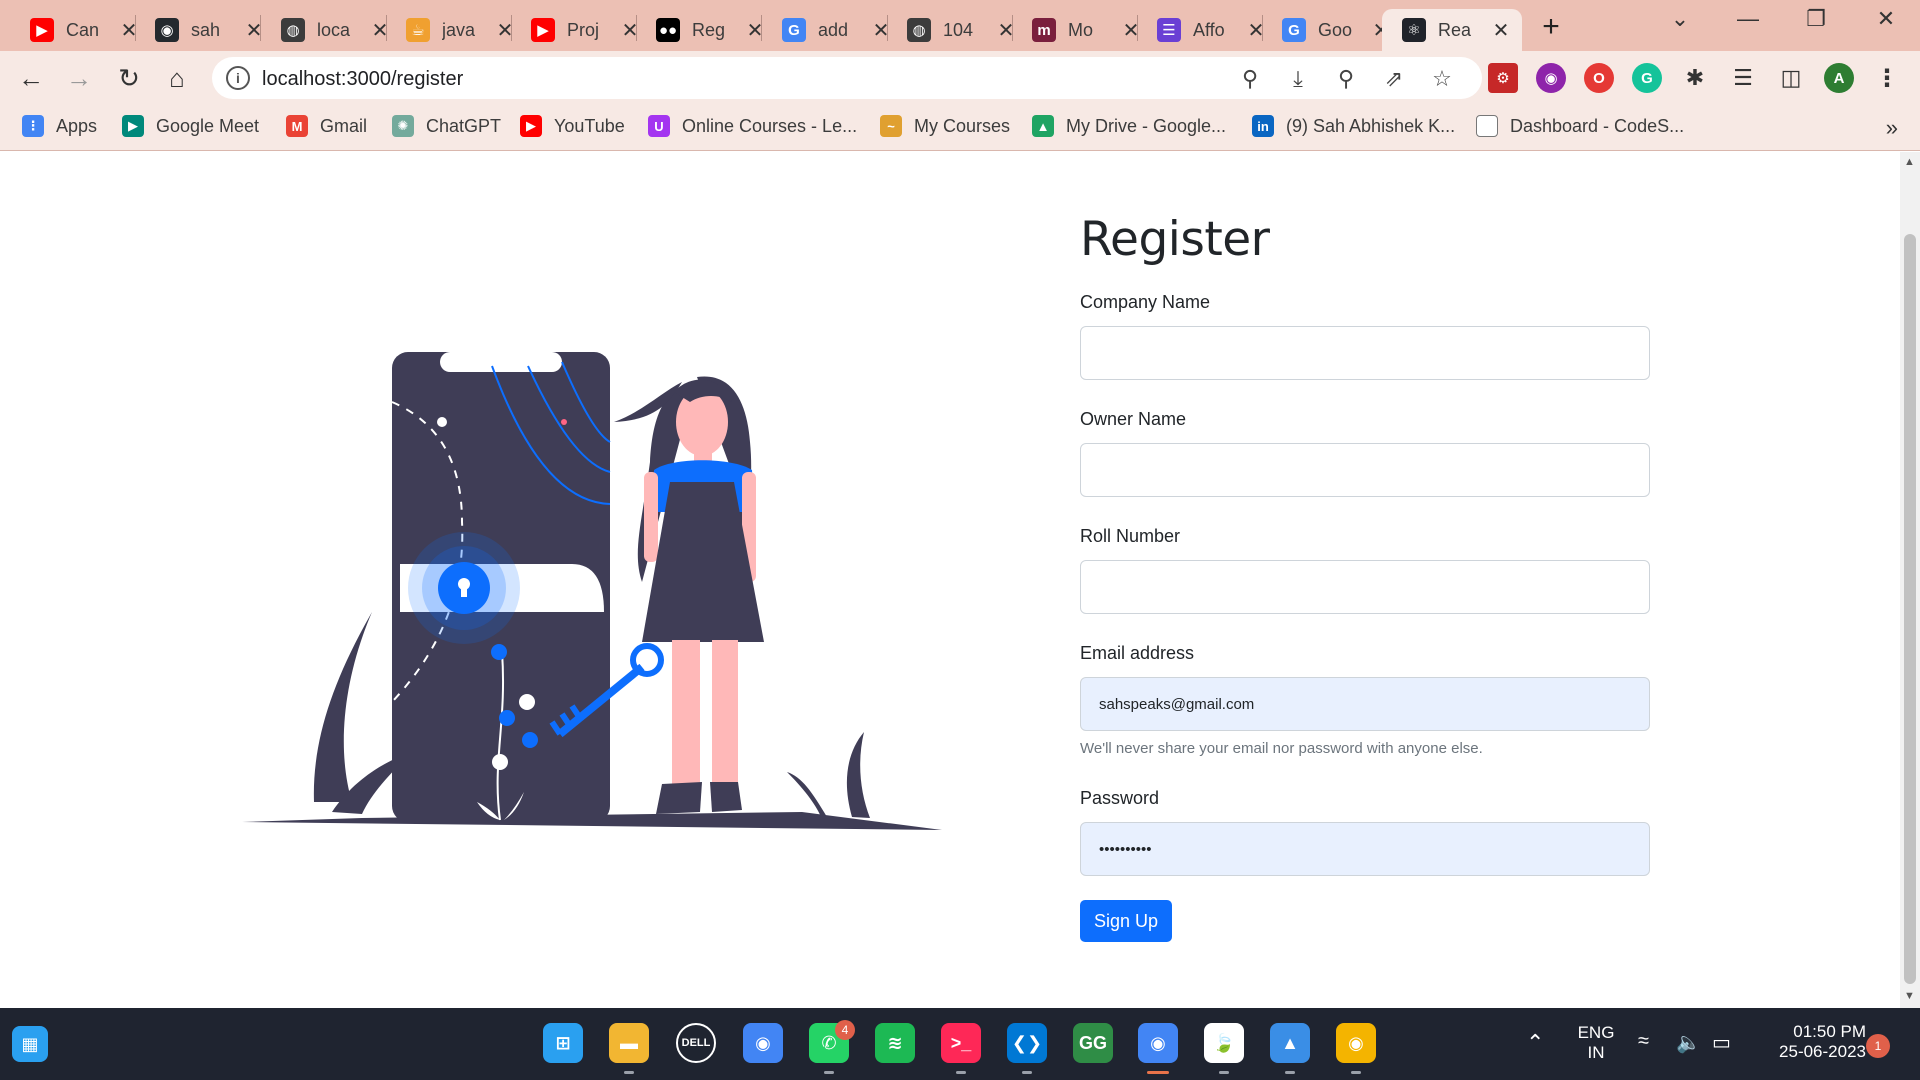 This screenshot has height=1080, width=1920. I want to click on password-input, so click(1365, 849).